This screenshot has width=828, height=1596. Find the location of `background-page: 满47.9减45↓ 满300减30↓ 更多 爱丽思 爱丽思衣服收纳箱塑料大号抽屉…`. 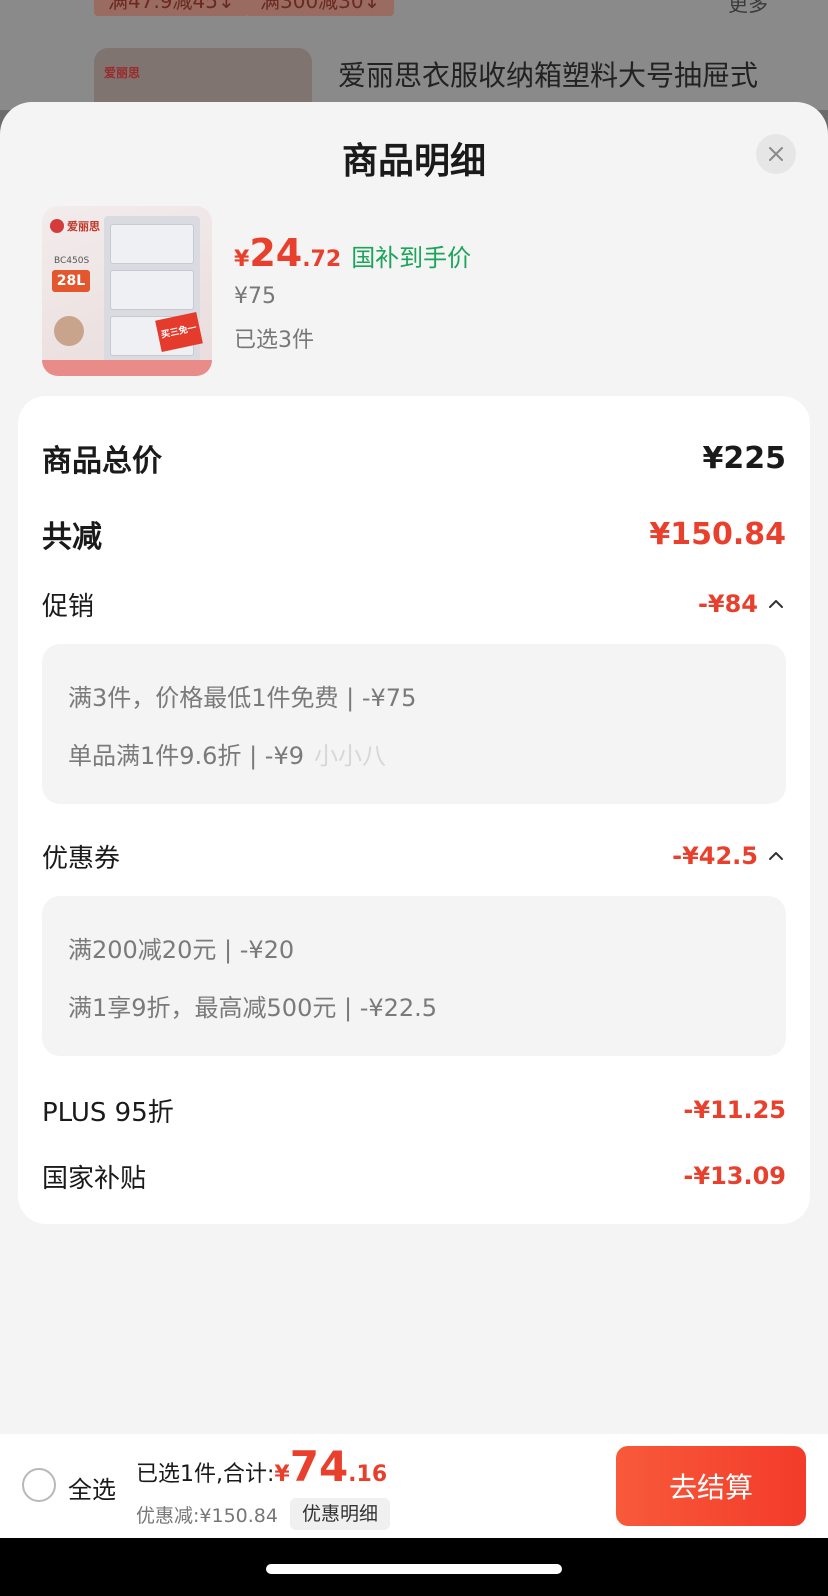

background-page: 满47.9减45↓ 满300减30↓ 更多 爱丽思 爱丽思衣服收纳箱塑料大号抽屉… is located at coordinates (414, 55).